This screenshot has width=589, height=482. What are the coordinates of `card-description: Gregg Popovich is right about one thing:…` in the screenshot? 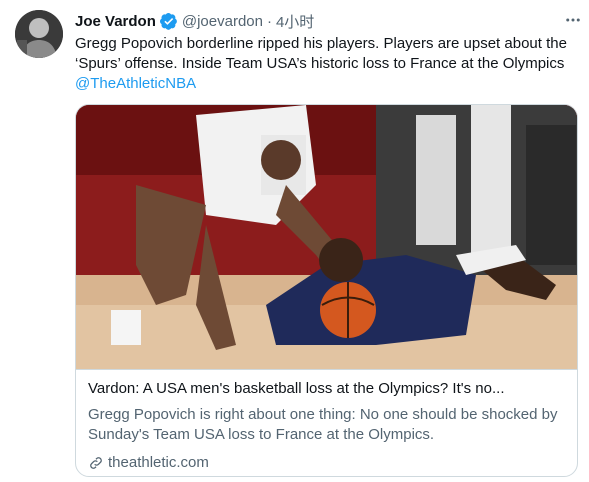 It's located at (323, 424).